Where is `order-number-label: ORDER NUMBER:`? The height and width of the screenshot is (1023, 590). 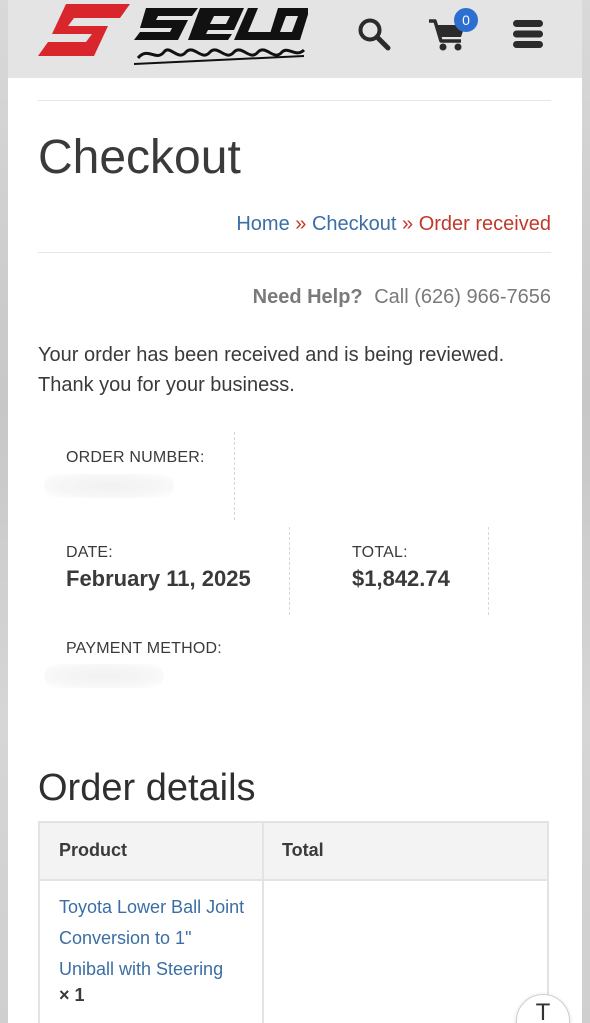 order-number-label: ORDER NUMBER: is located at coordinates (135, 457).